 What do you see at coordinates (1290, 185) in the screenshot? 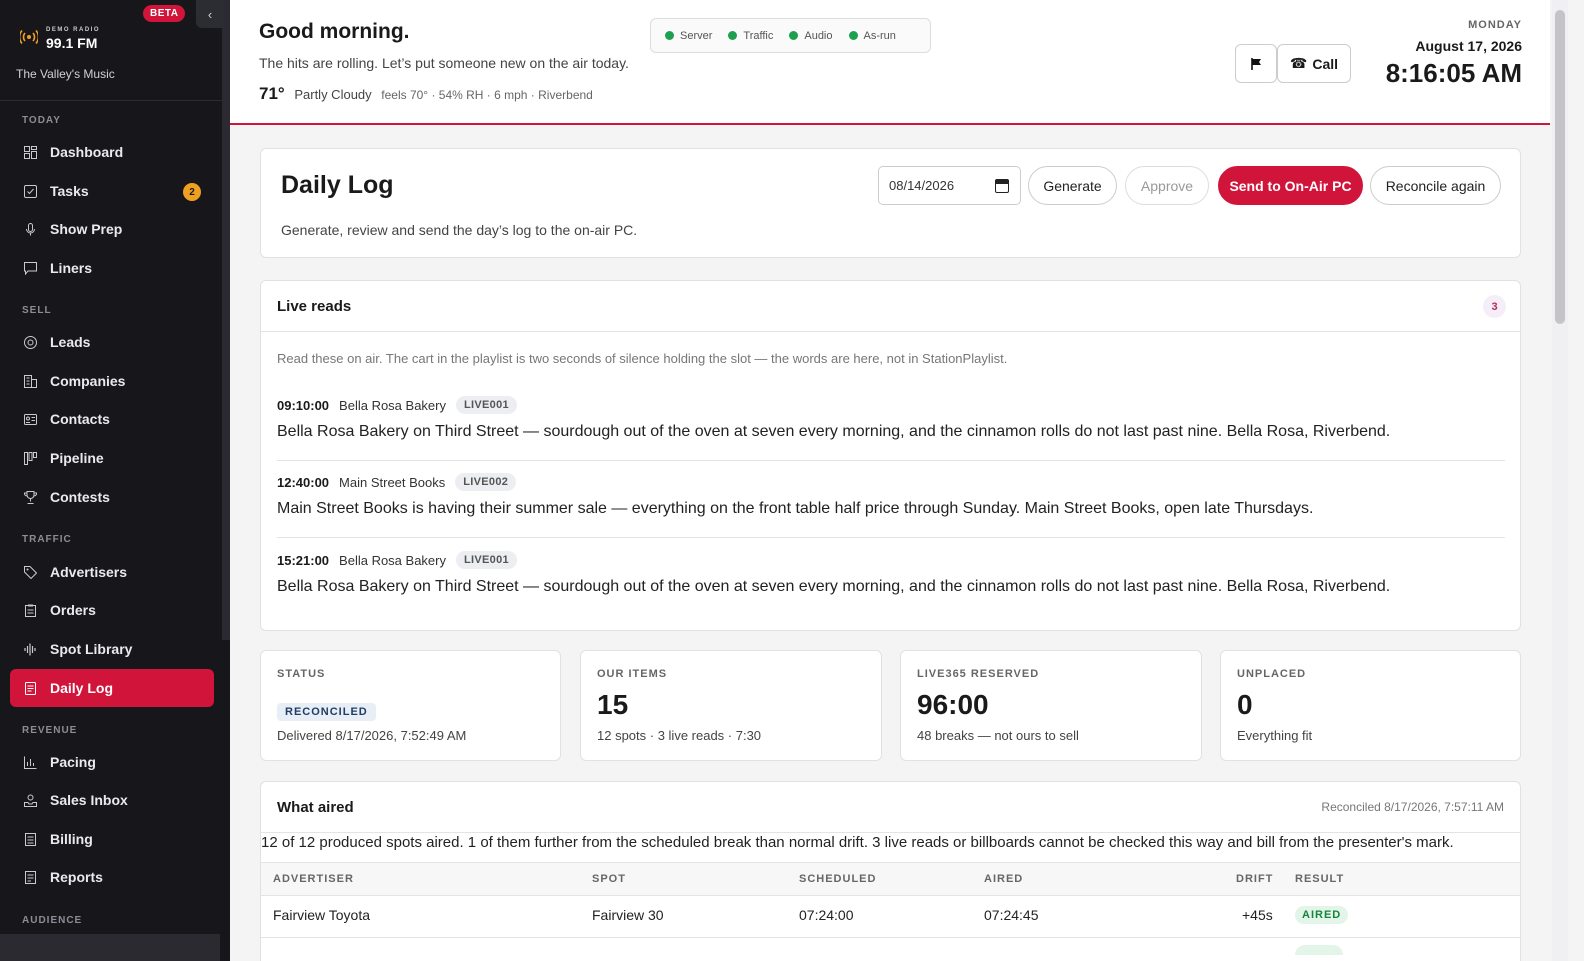
I see `send-to-on-air-button: Send to On-Air PC` at bounding box center [1290, 185].